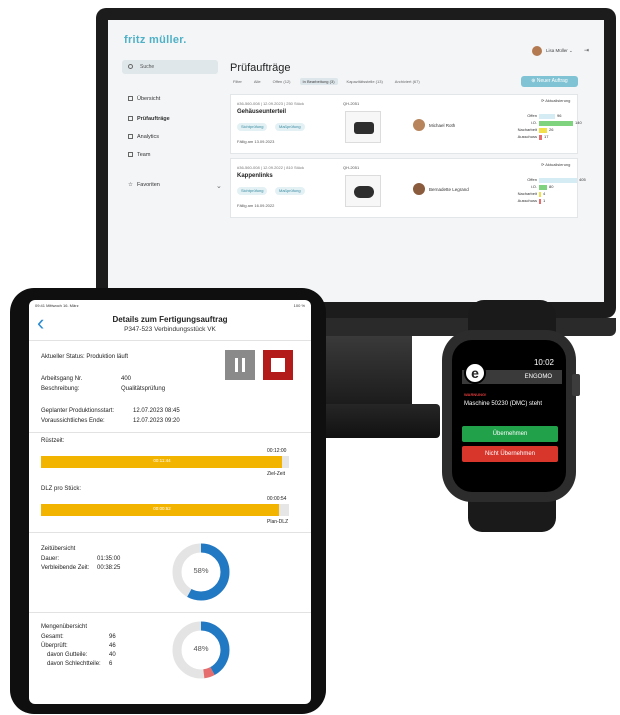 The image size is (620, 715). What do you see at coordinates (143, 137) in the screenshot?
I see `sidebar-item-analytics: Analytics` at bounding box center [143, 137].